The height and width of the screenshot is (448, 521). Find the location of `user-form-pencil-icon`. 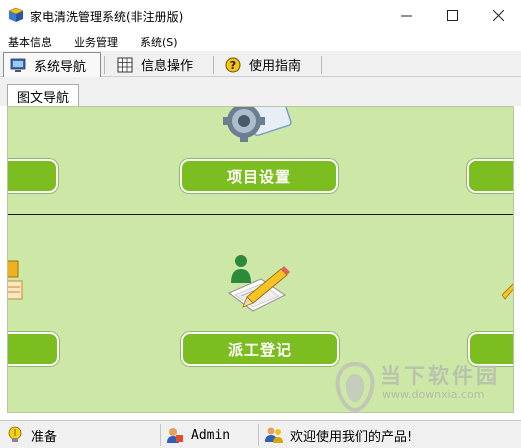

user-form-pencil-icon is located at coordinates (258, 283).